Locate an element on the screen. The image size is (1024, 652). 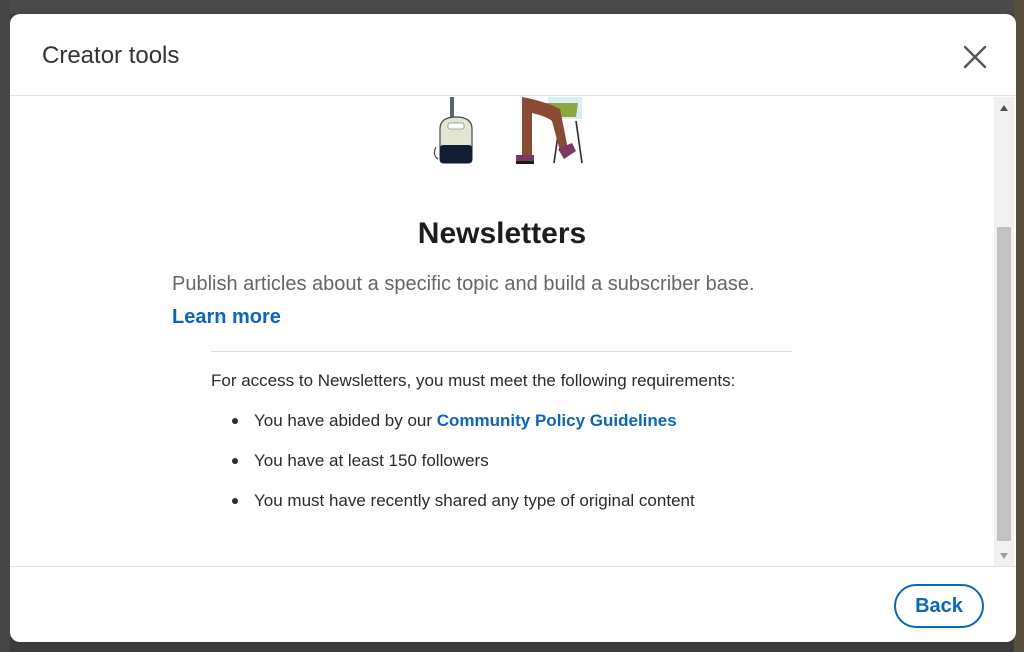
page-backdrop-left is located at coordinates (5, 326).